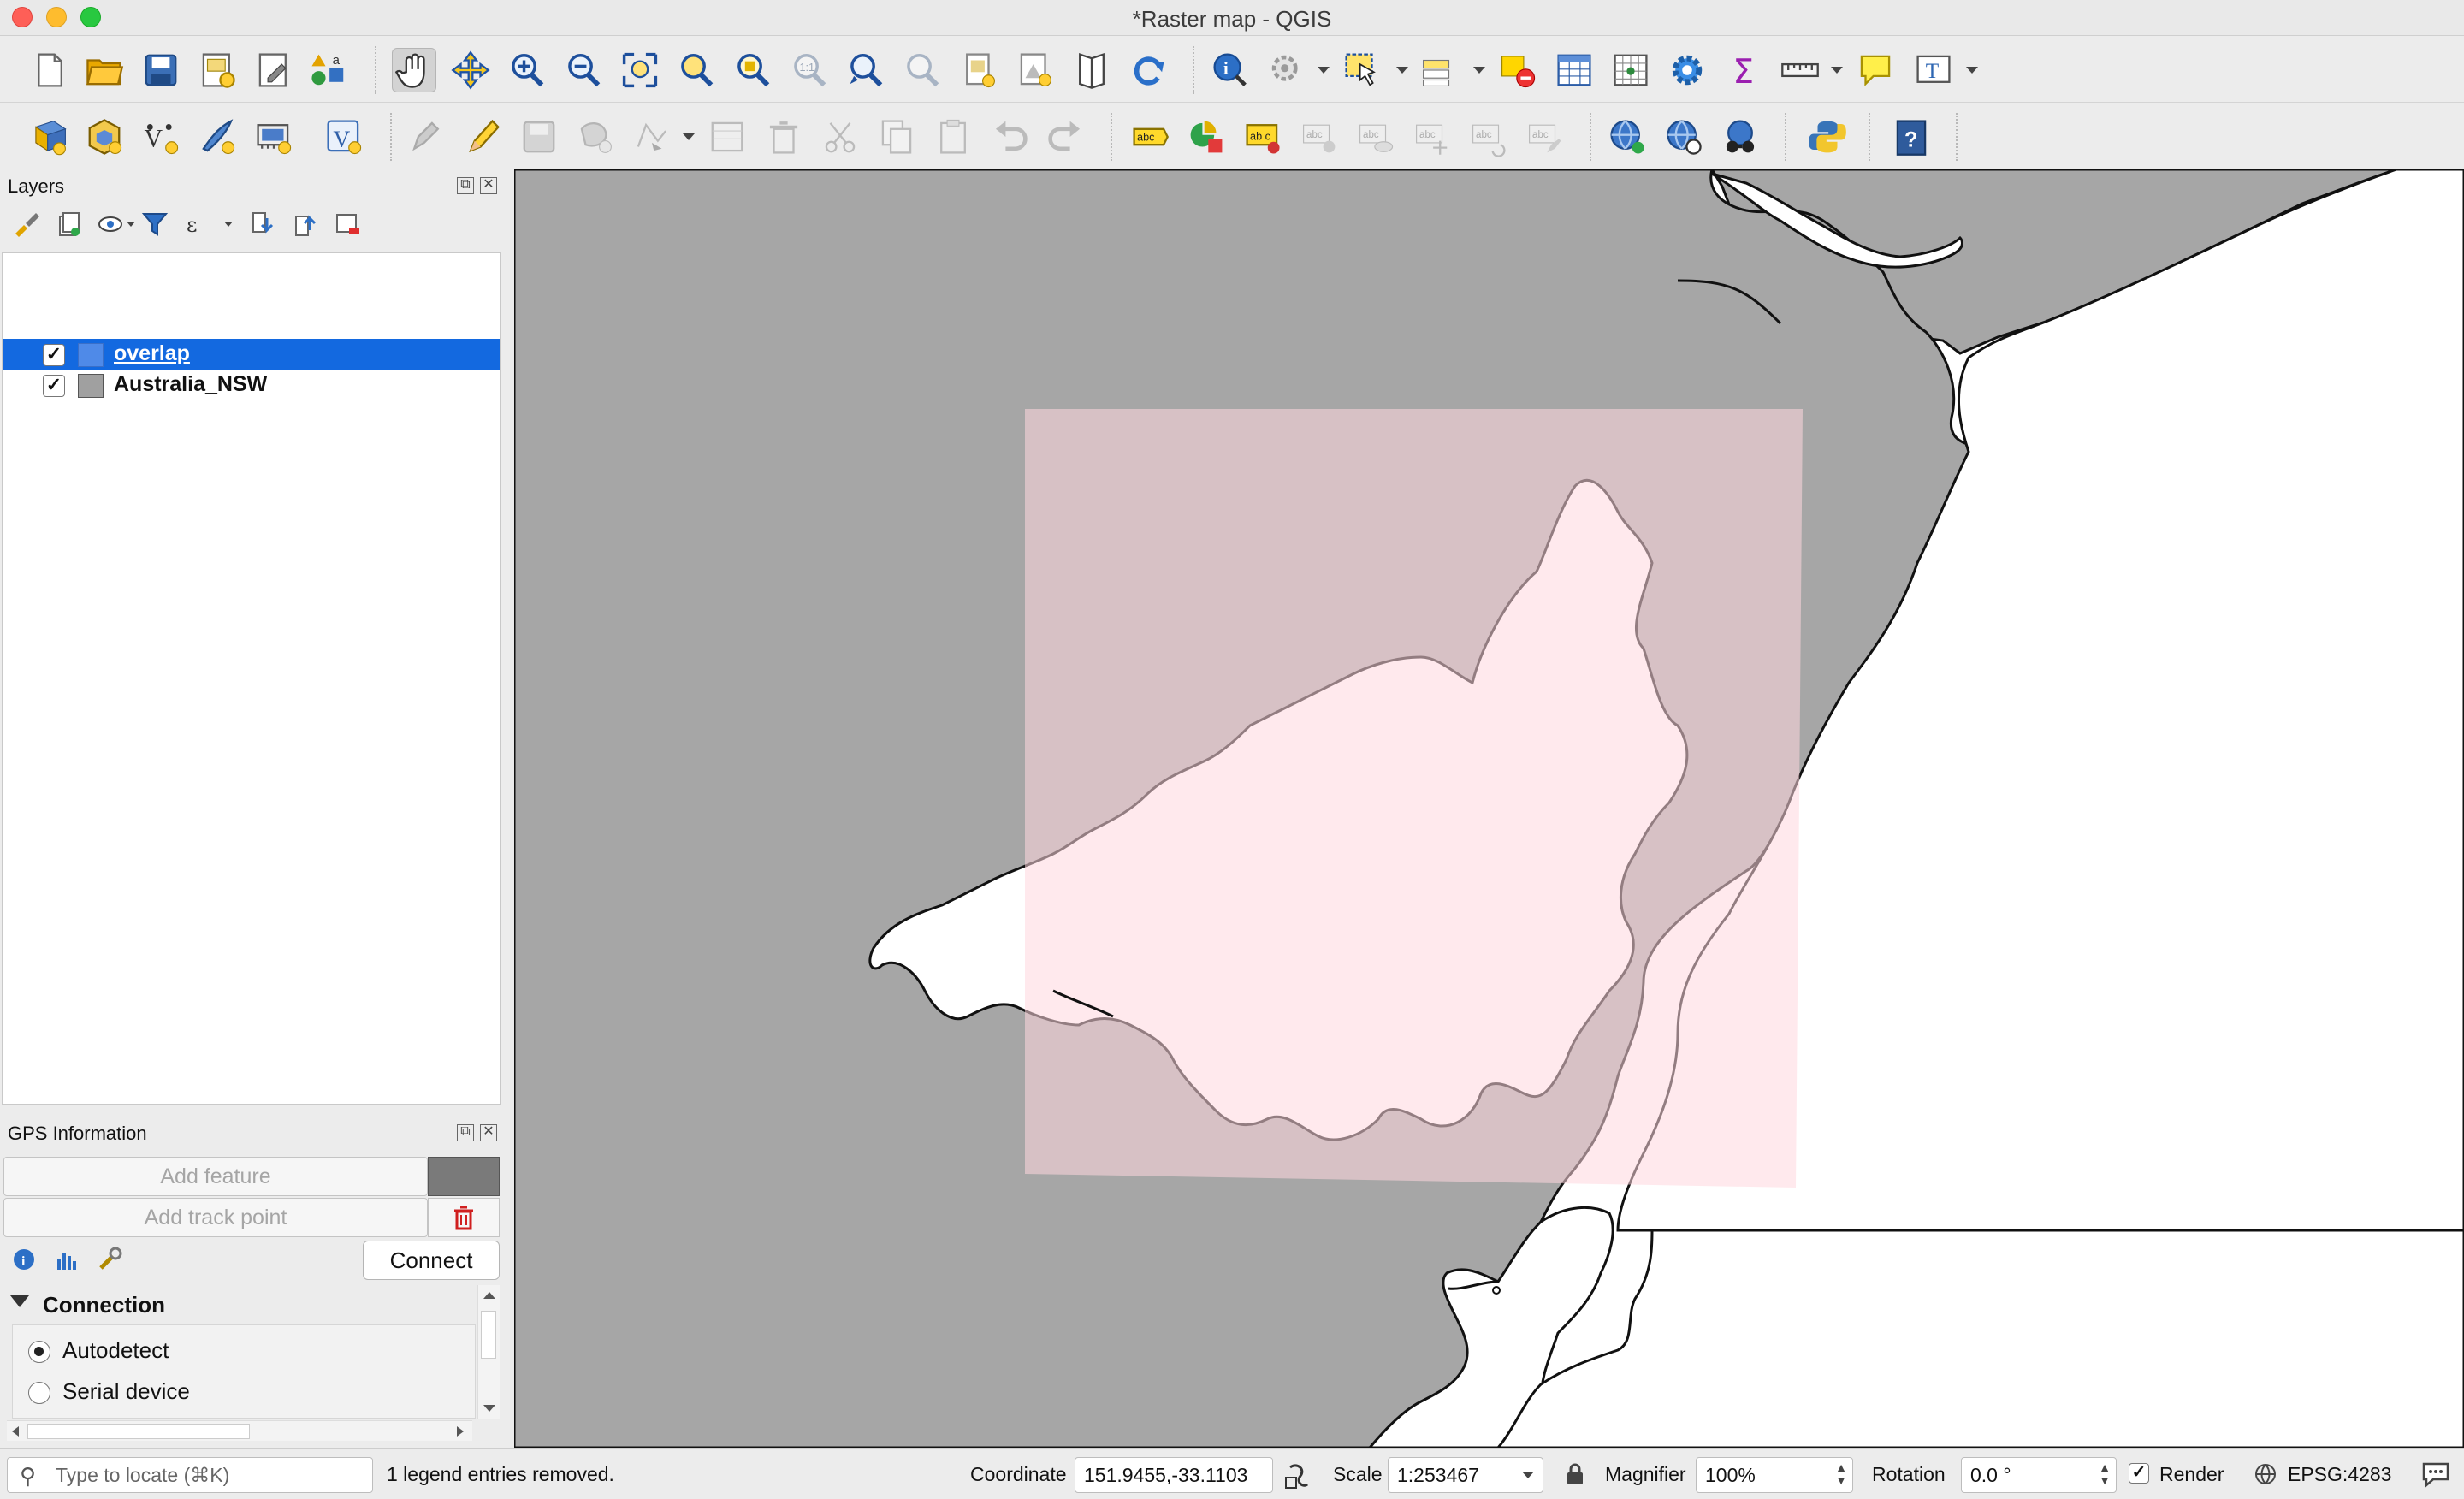 The height and width of the screenshot is (1499, 2464). I want to click on data-source-manager-icon, so click(49, 137).